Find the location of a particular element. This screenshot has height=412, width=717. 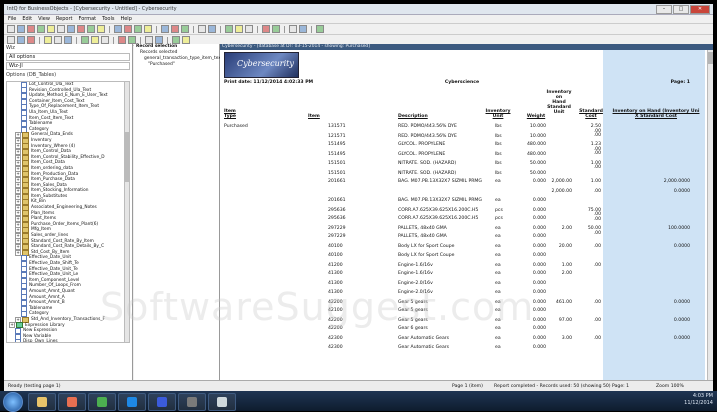

sort-icon is located at coordinates (118, 29).